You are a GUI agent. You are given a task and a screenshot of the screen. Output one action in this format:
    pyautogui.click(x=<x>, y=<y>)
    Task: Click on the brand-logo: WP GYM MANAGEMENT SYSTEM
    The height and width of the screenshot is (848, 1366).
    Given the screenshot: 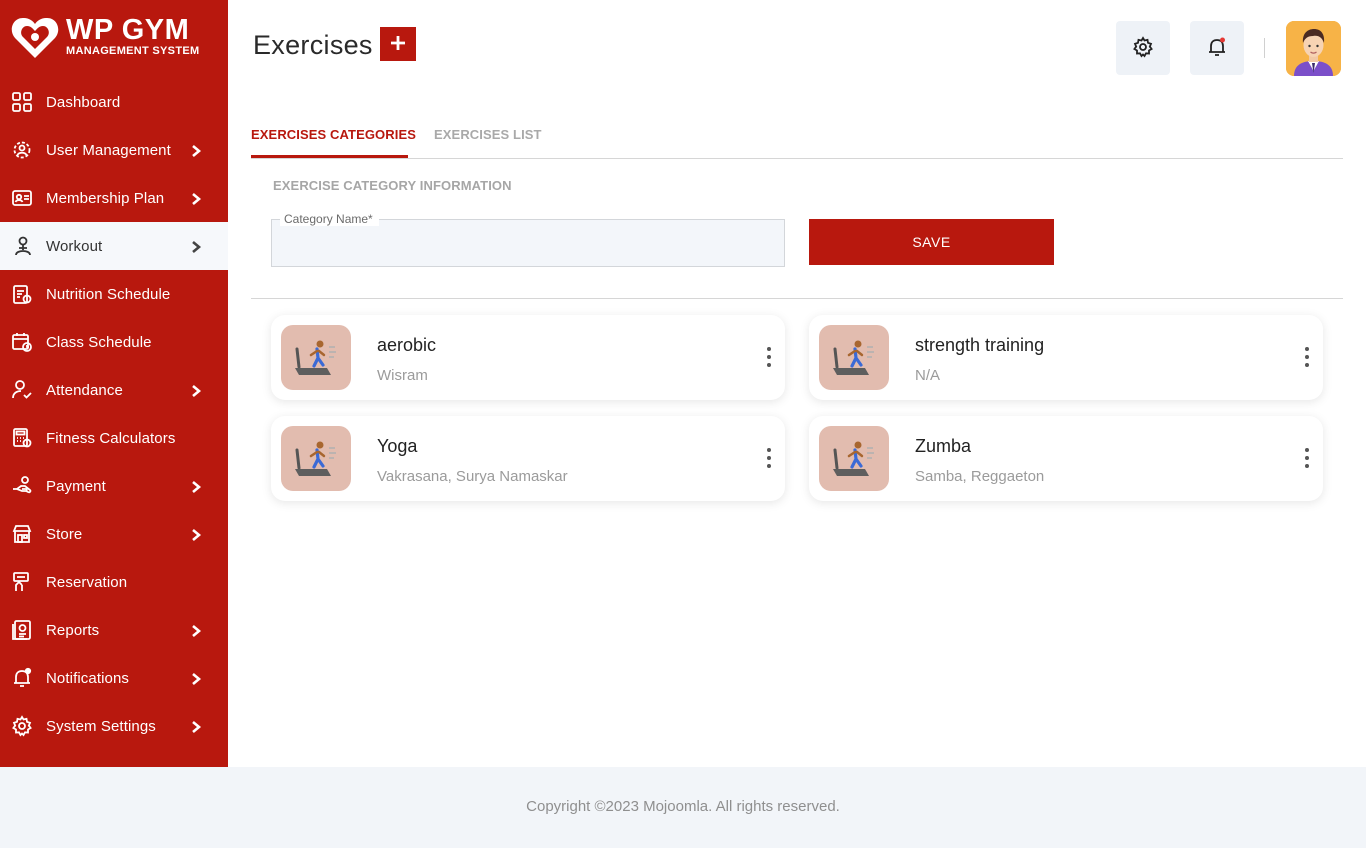 What is the action you would take?
    pyautogui.click(x=115, y=37)
    